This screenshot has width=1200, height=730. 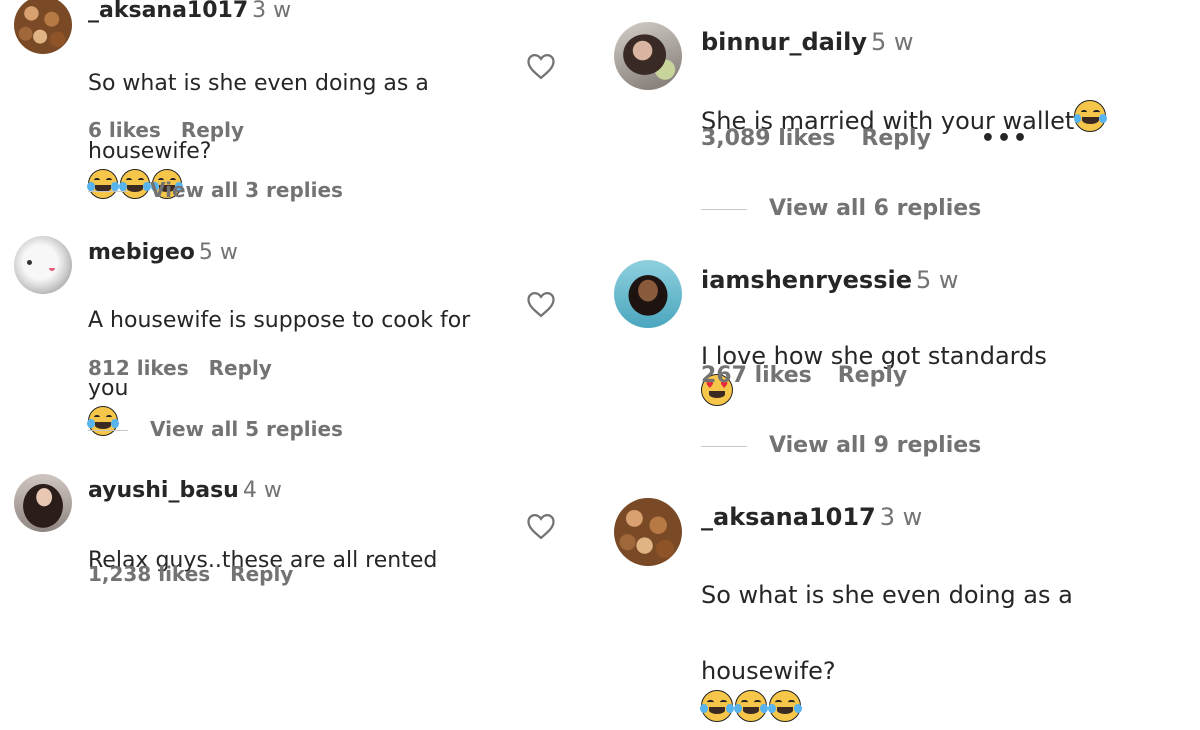 What do you see at coordinates (141, 252) in the screenshot?
I see `username-link: mebigeo` at bounding box center [141, 252].